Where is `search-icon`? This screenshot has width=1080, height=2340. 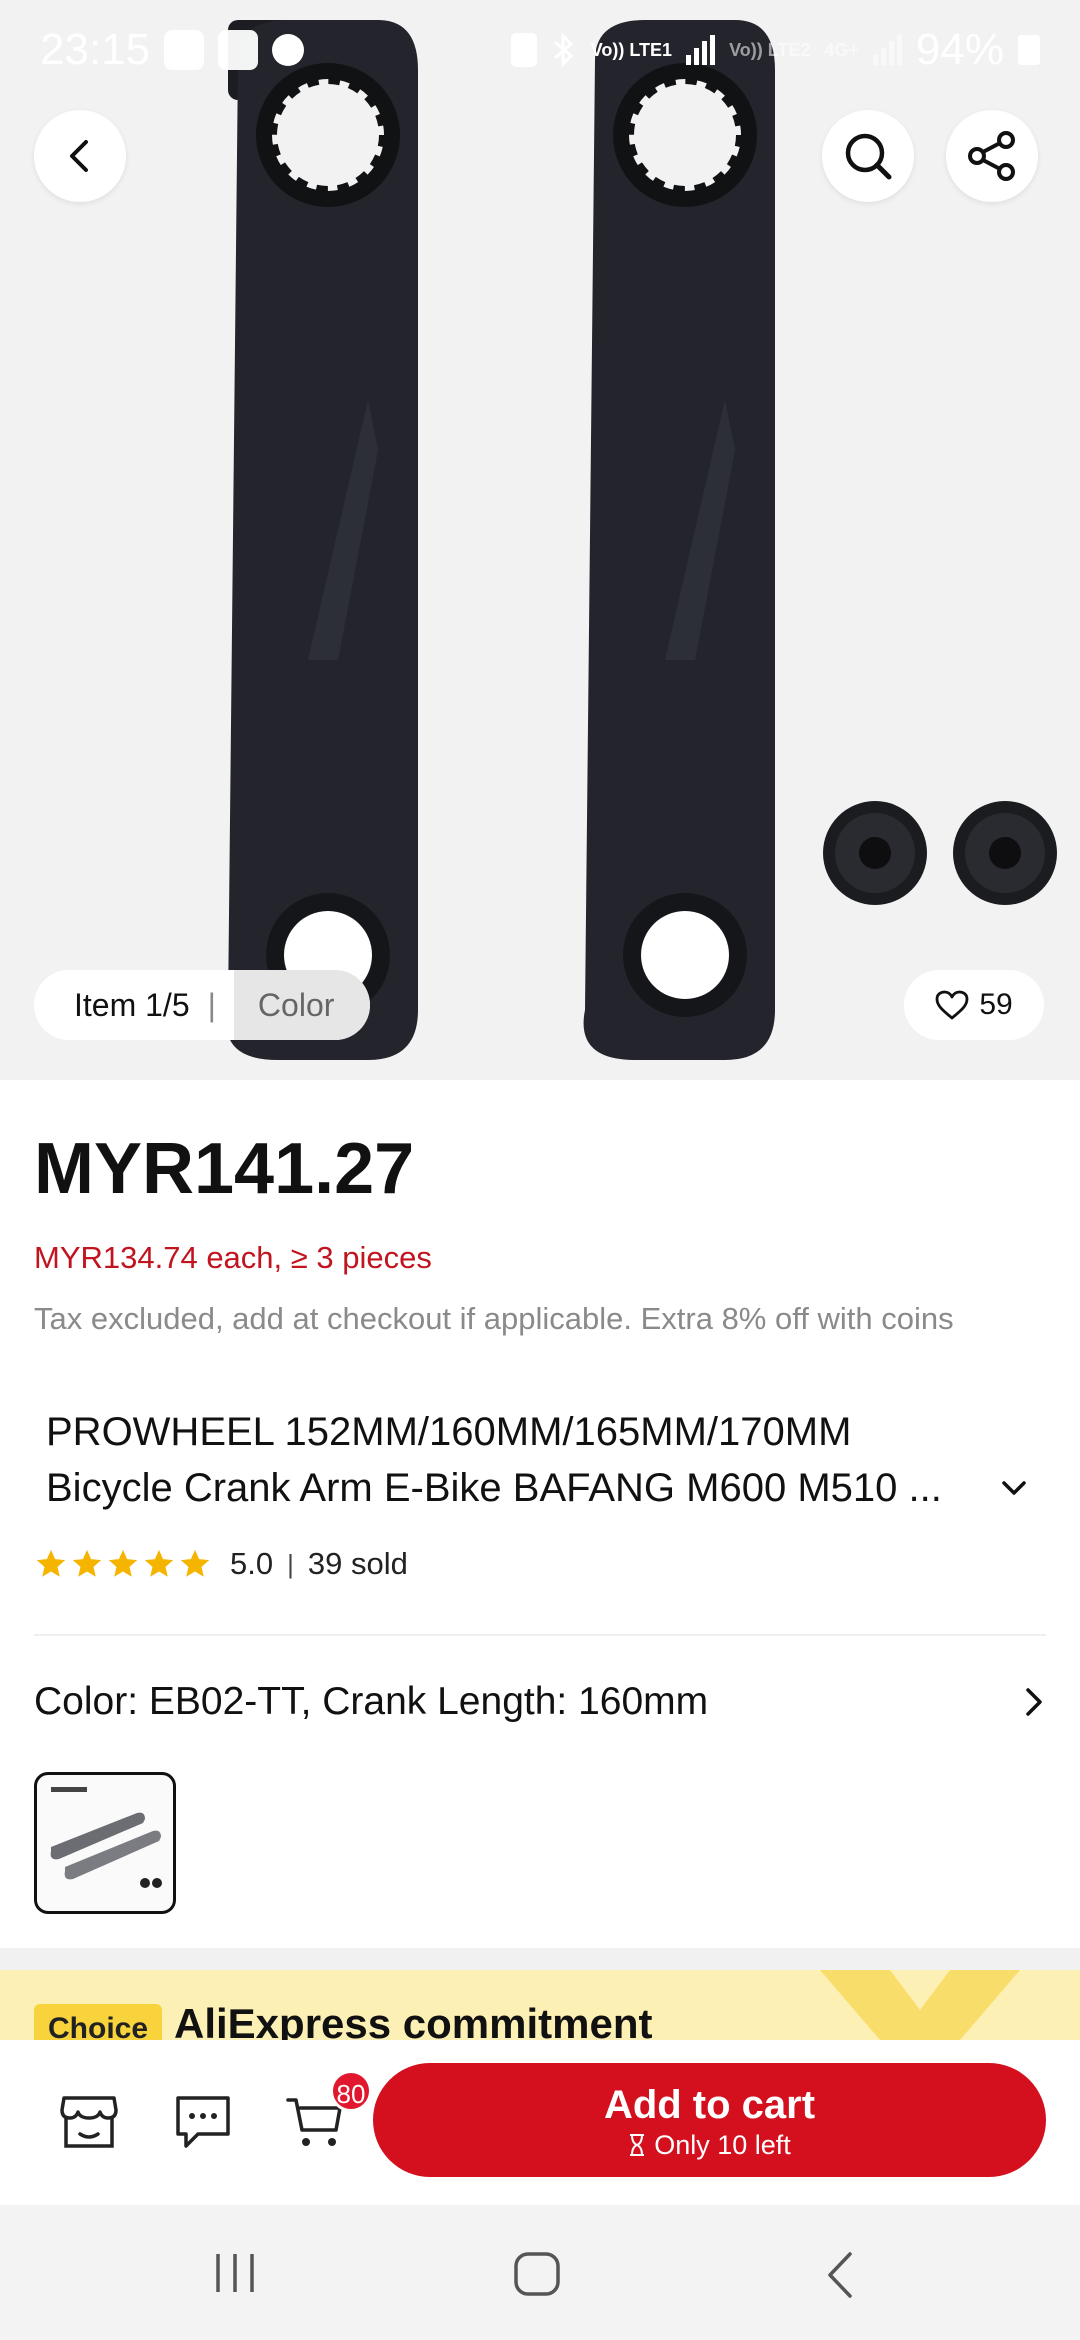
search-icon is located at coordinates (868, 156).